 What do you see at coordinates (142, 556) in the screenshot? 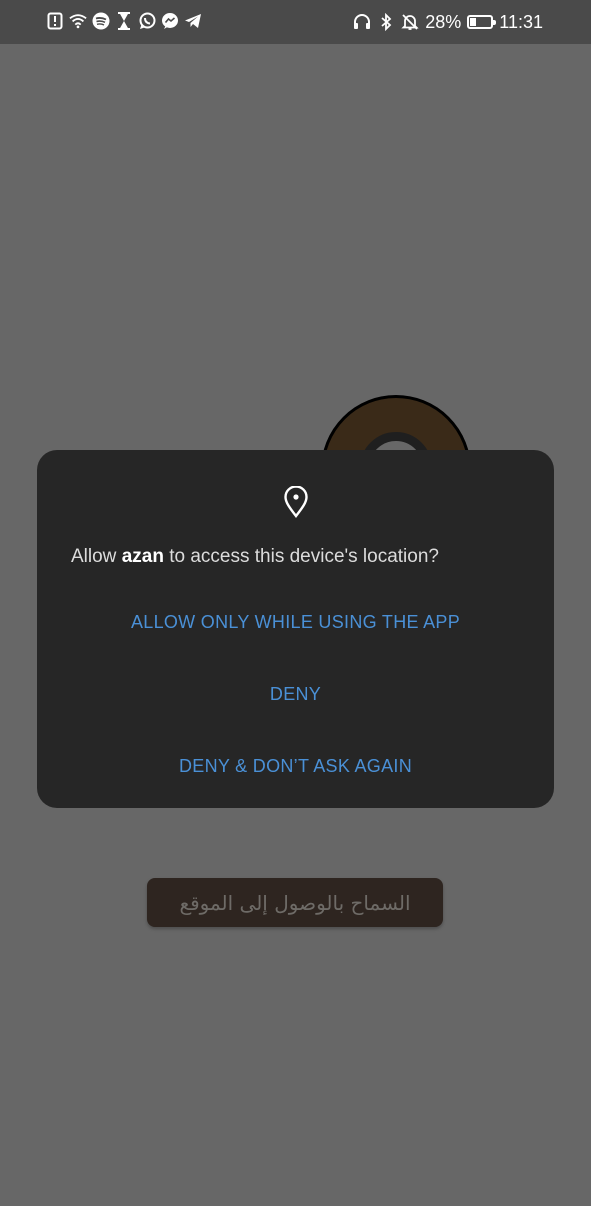
I see `app-name: azan` at bounding box center [142, 556].